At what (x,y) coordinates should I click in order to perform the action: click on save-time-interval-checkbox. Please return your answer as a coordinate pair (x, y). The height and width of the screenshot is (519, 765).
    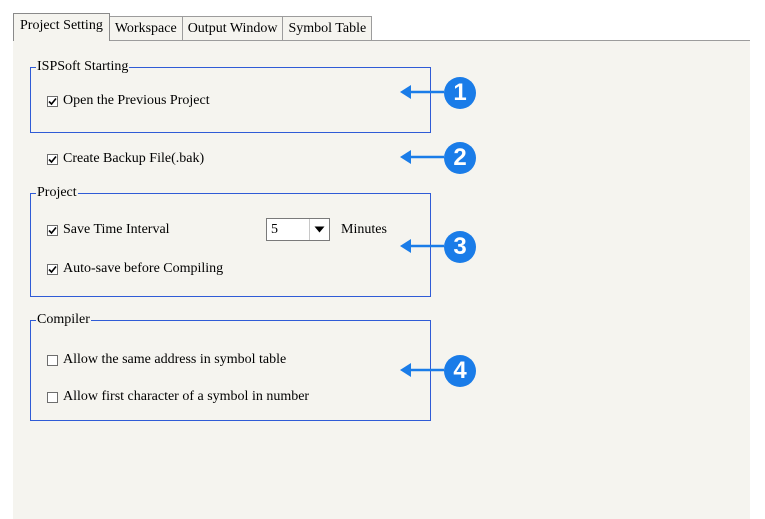
    Looking at the image, I should click on (52, 230).